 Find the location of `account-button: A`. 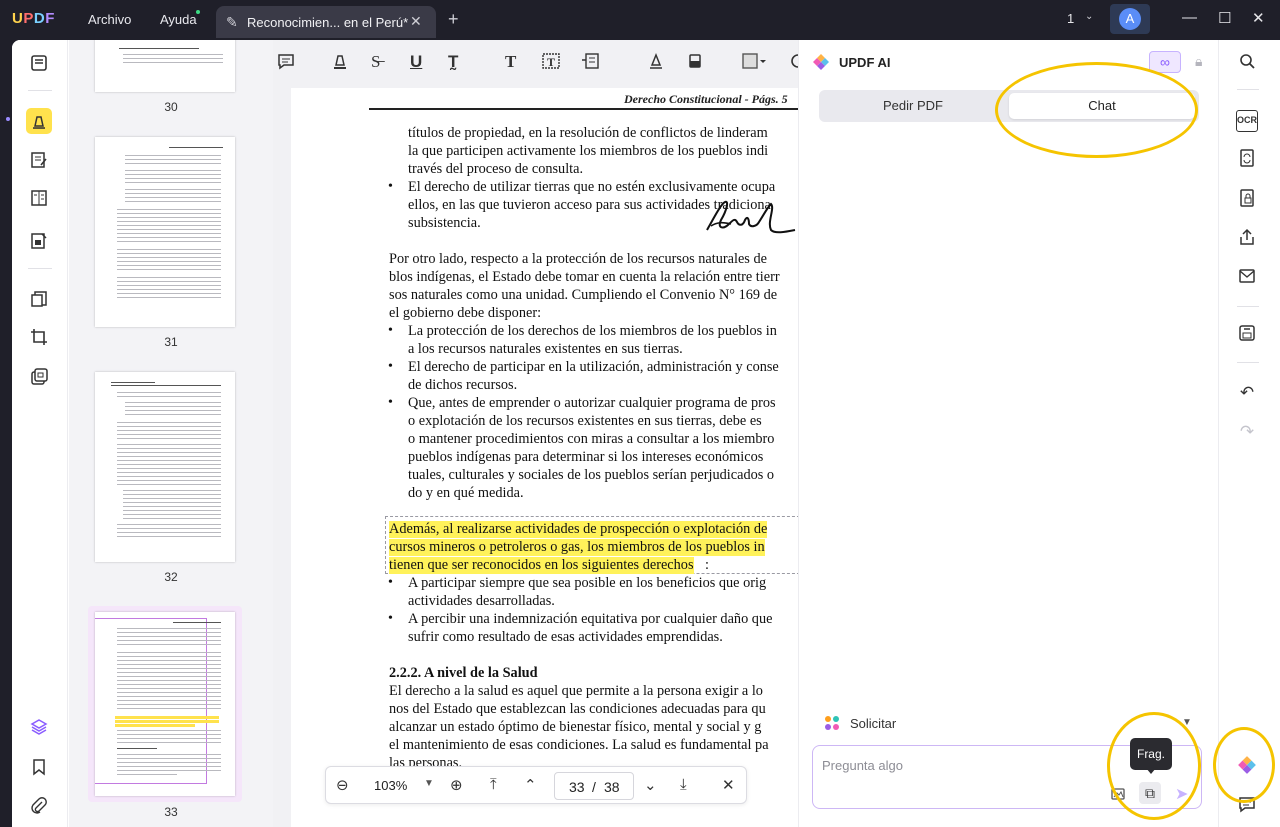

account-button: A is located at coordinates (1130, 19).